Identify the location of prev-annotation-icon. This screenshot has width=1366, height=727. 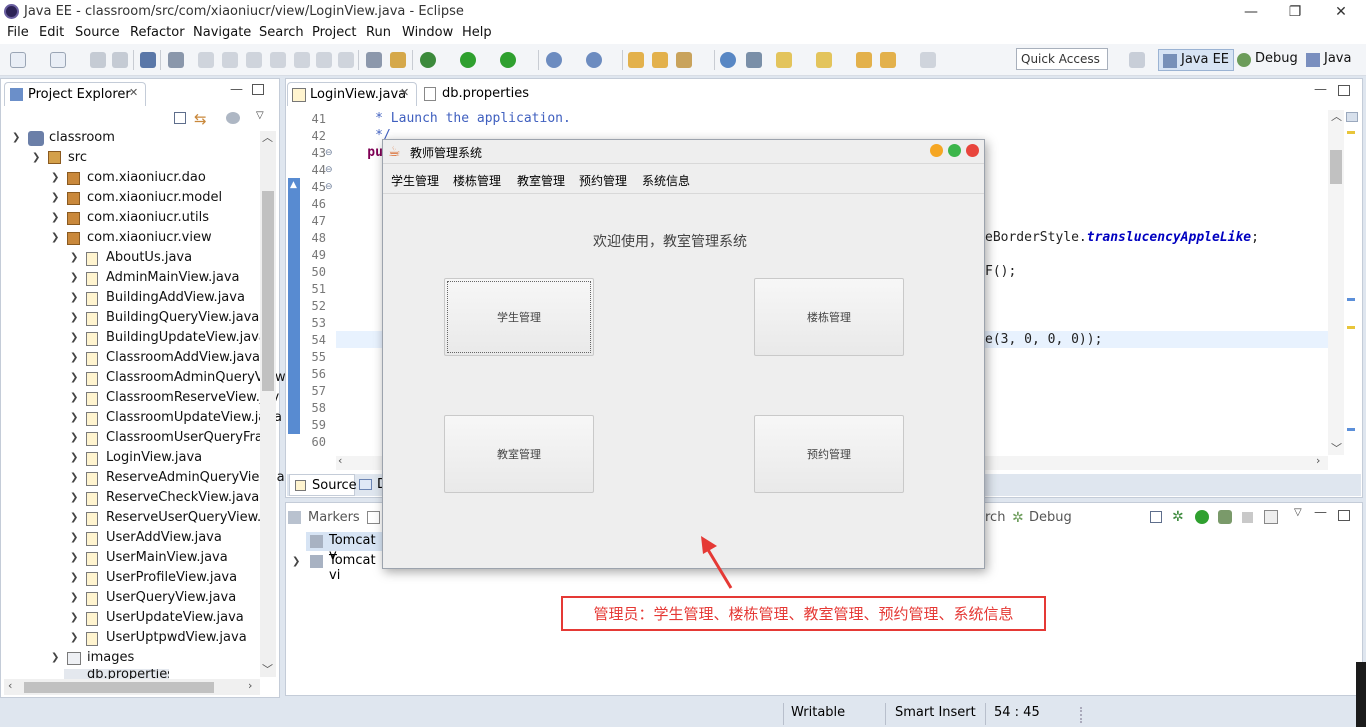
(824, 60).